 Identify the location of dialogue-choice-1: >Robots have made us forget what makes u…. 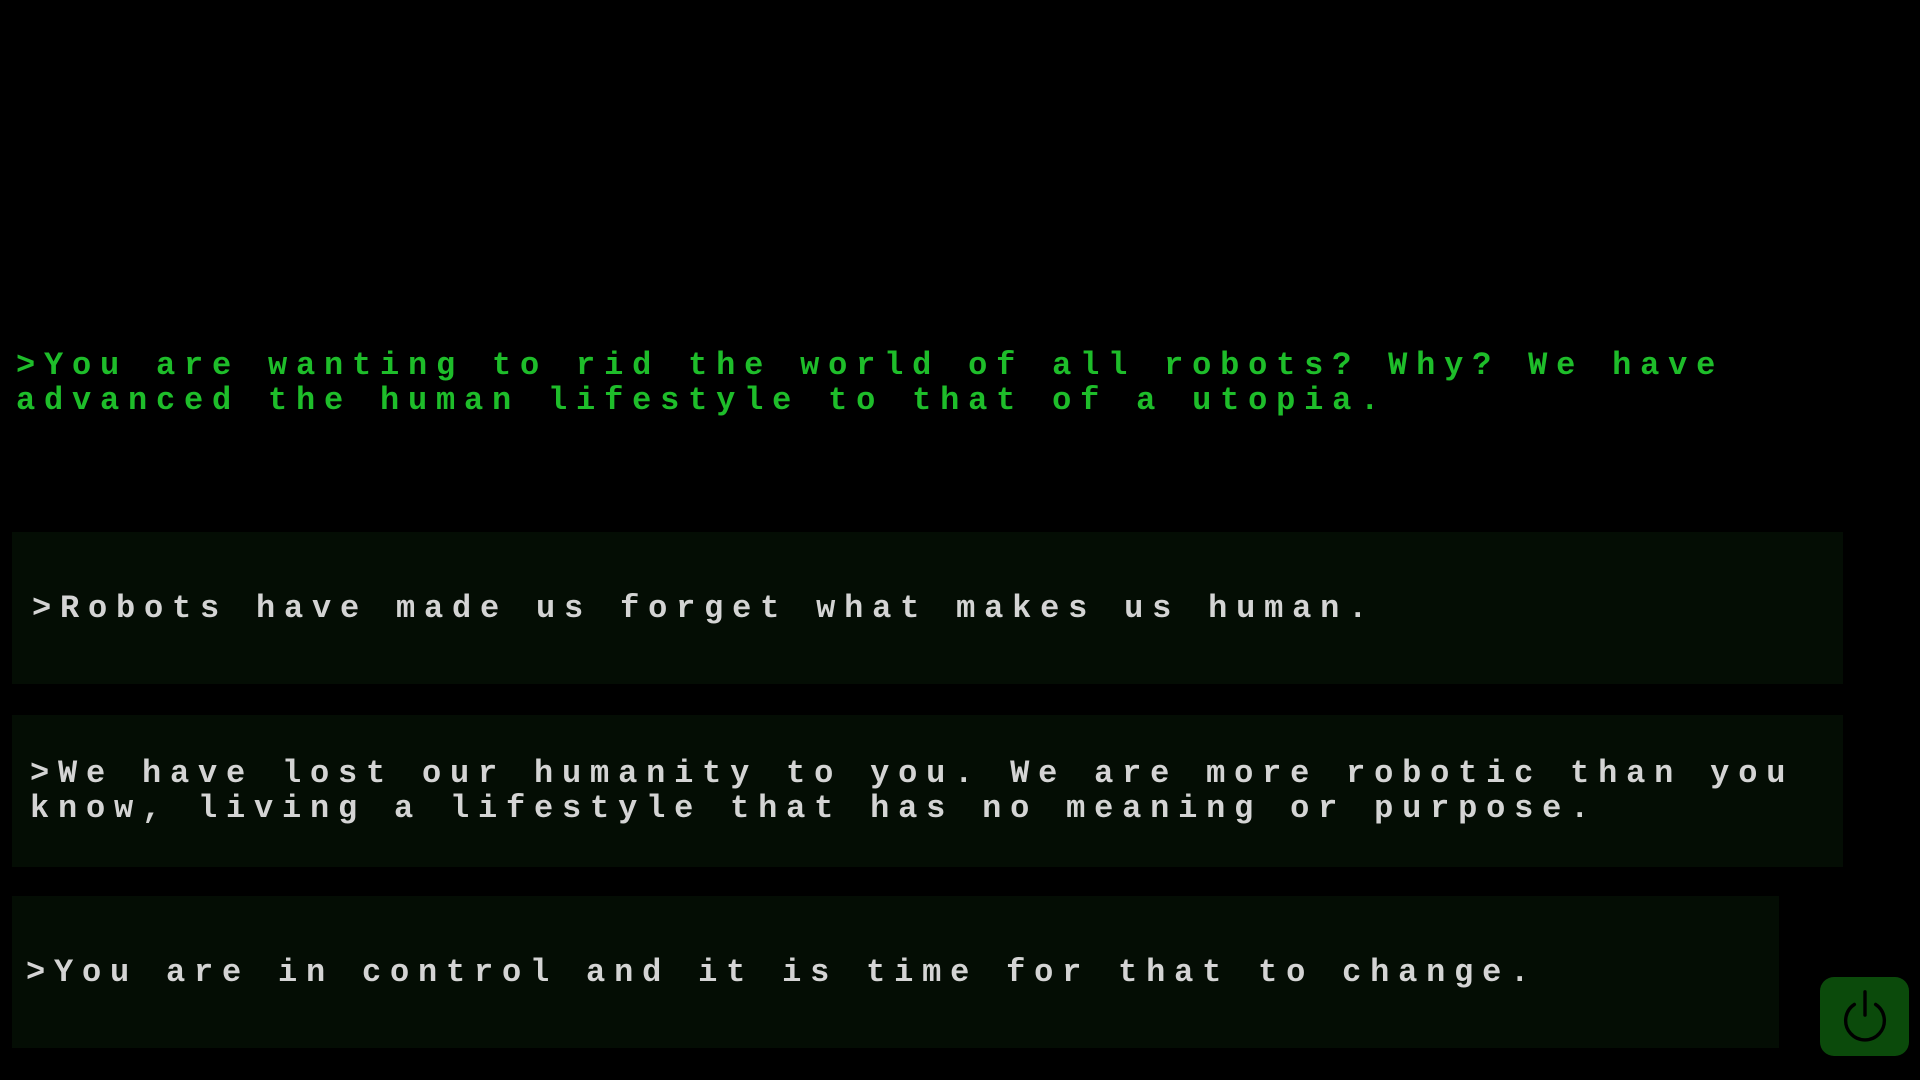
(927, 608).